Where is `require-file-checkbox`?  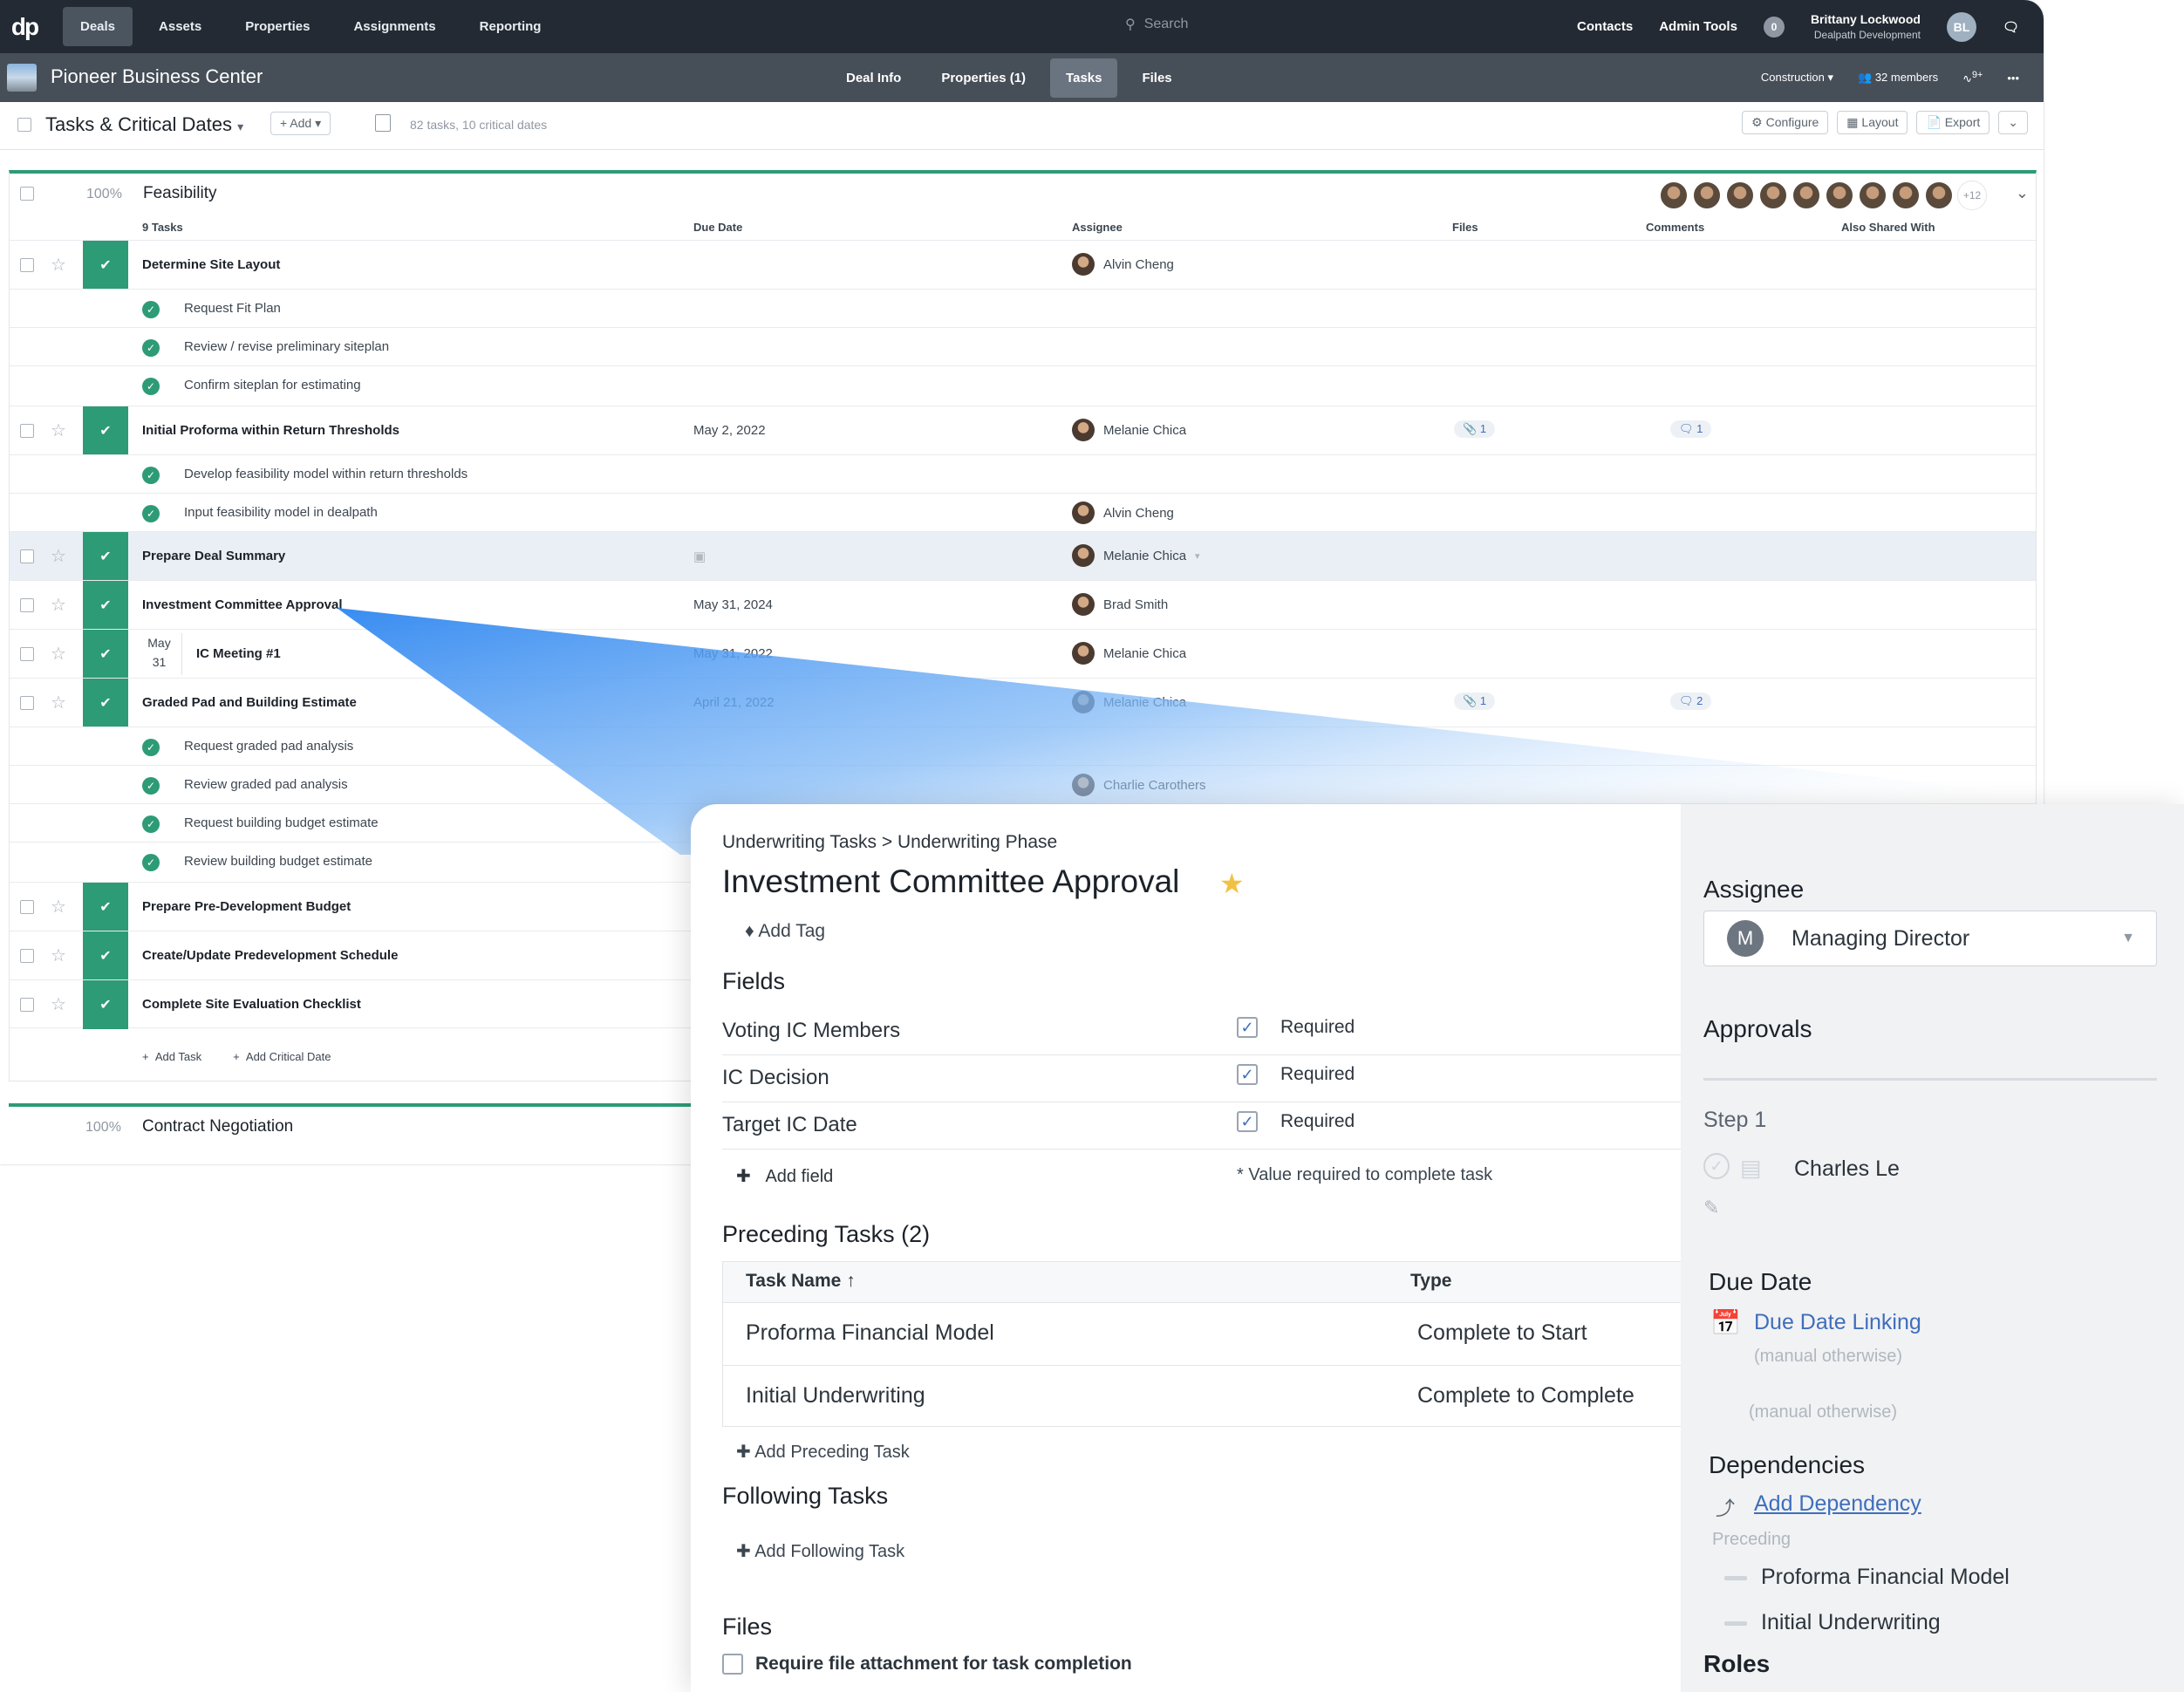
require-file-checkbox is located at coordinates (732, 1664).